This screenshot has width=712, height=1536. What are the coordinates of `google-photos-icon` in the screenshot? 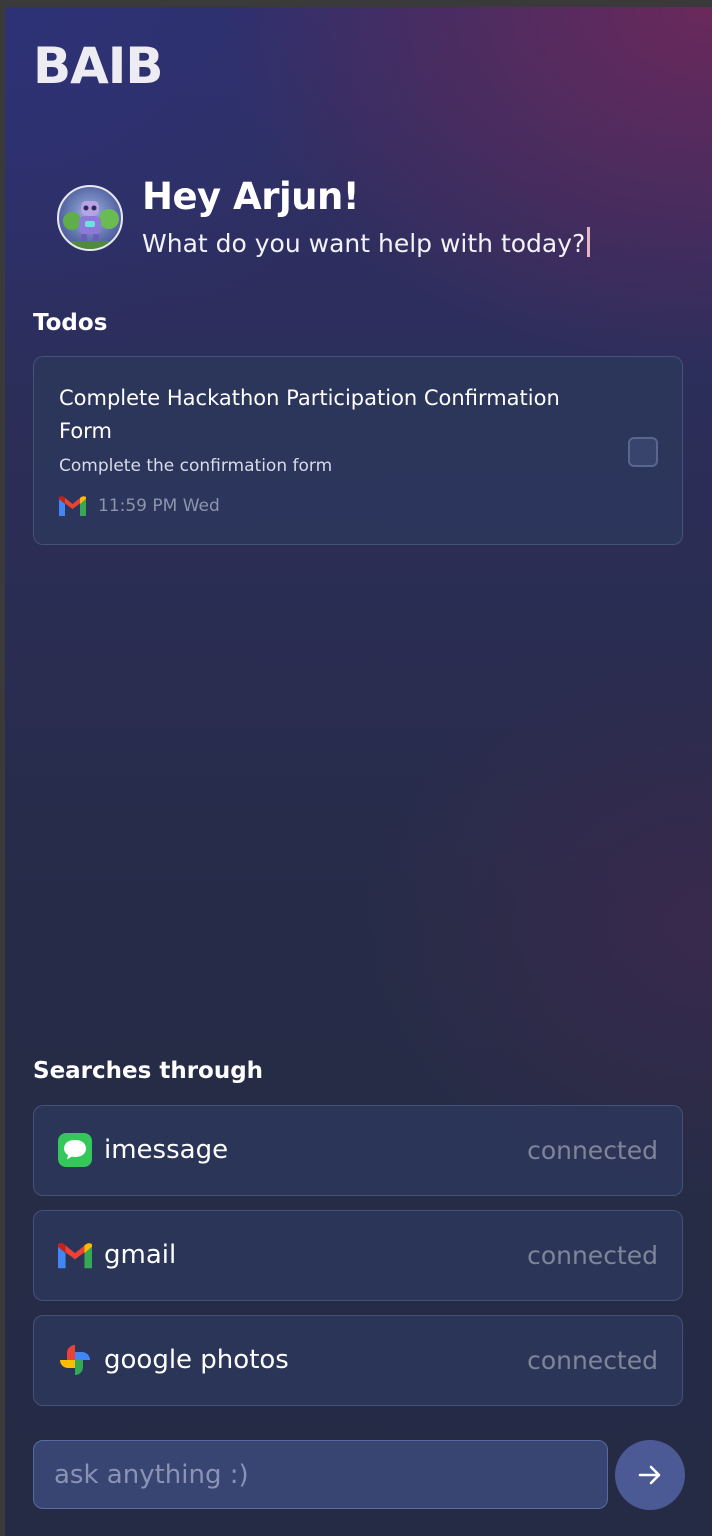 It's located at (75, 1360).